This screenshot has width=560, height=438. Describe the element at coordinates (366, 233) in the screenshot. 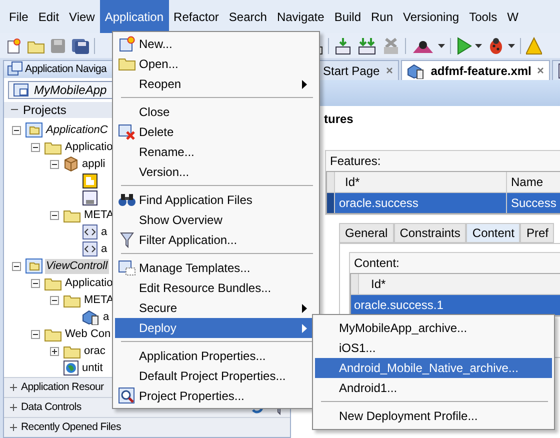

I see `tab: General` at that location.